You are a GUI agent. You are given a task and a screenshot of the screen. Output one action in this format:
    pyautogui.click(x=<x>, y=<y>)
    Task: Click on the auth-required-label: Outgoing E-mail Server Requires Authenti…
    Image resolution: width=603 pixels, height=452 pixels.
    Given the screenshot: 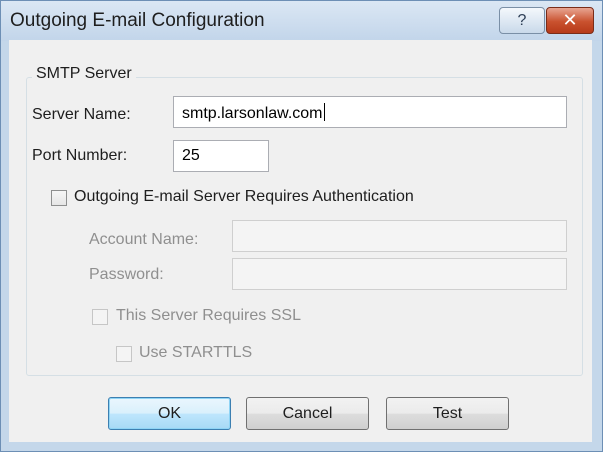 What is the action you would take?
    pyautogui.click(x=244, y=197)
    